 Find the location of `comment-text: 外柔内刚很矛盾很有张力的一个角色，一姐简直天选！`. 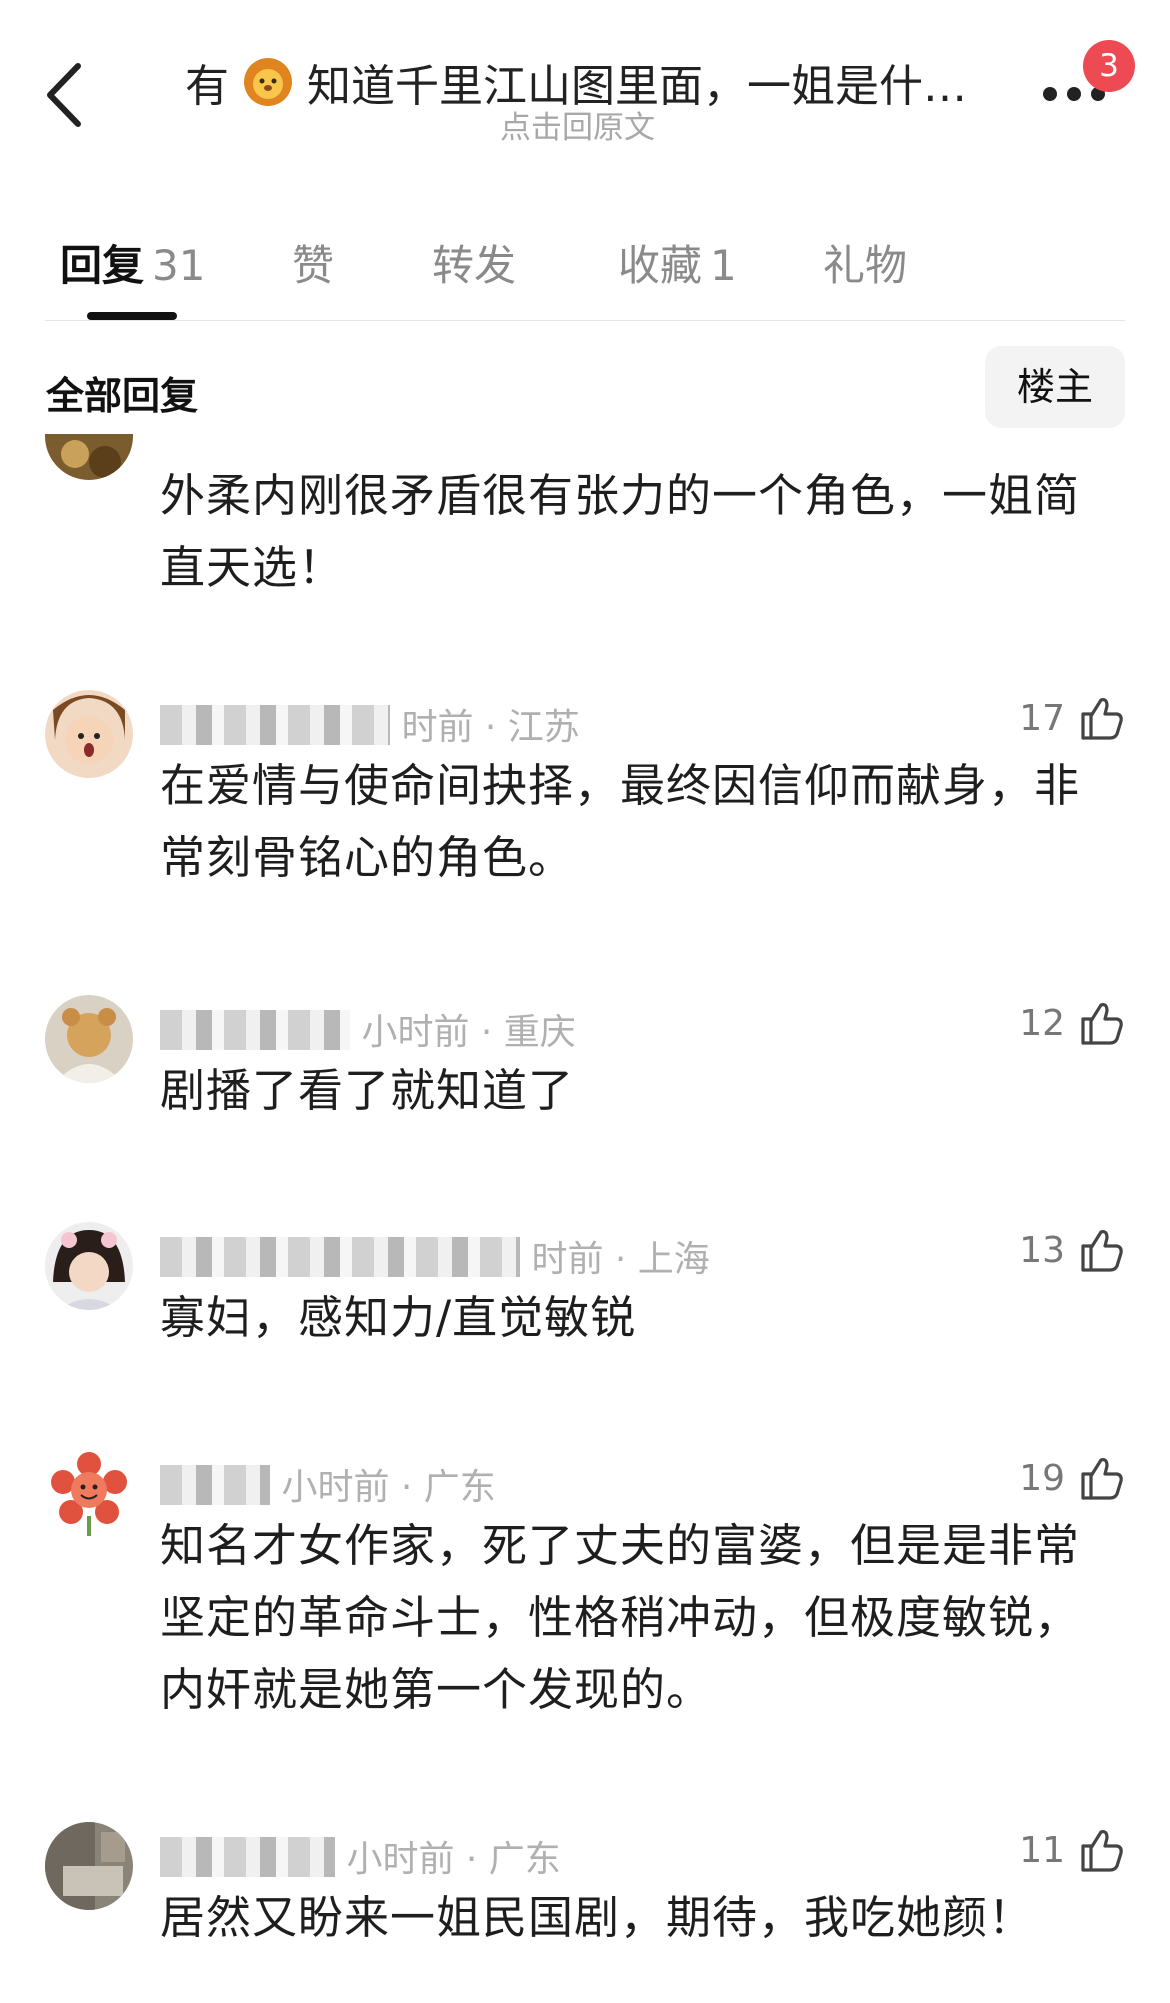

comment-text: 外柔内刚很矛盾很有张力的一个角色，一姐简直天选！ is located at coordinates (620, 531).